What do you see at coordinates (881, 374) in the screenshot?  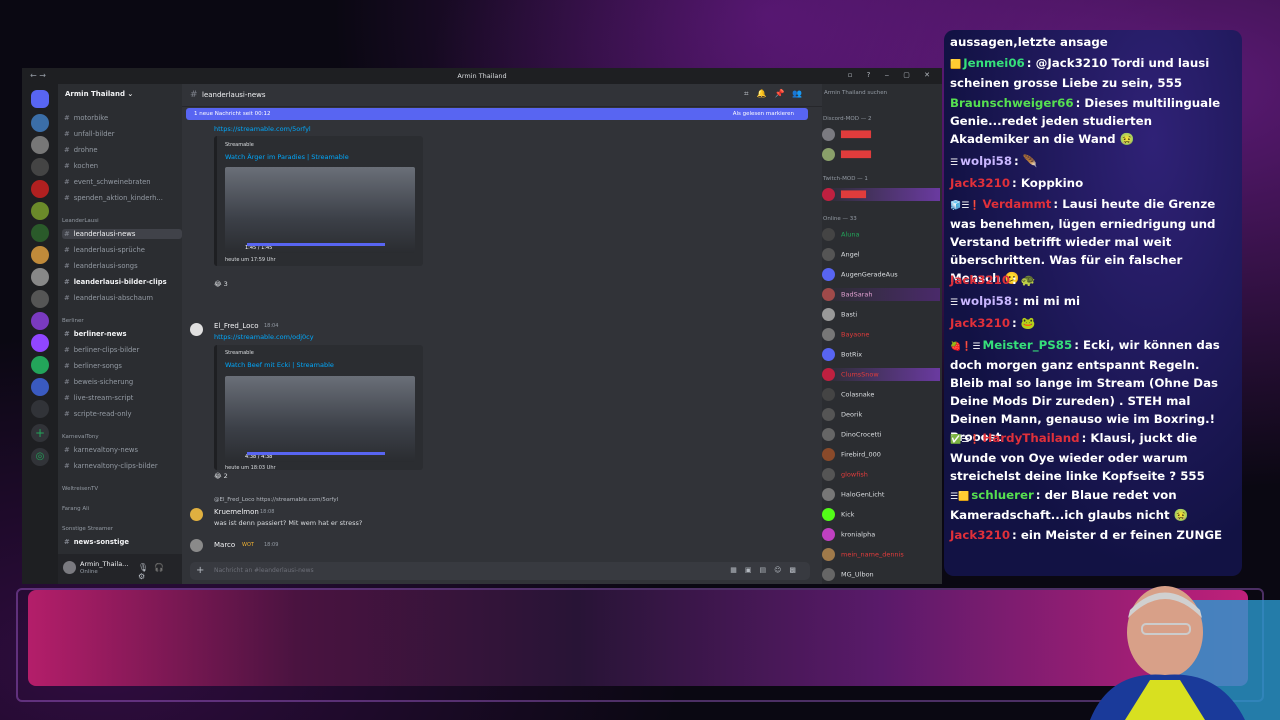 I see `member-item: ClumsSnow` at bounding box center [881, 374].